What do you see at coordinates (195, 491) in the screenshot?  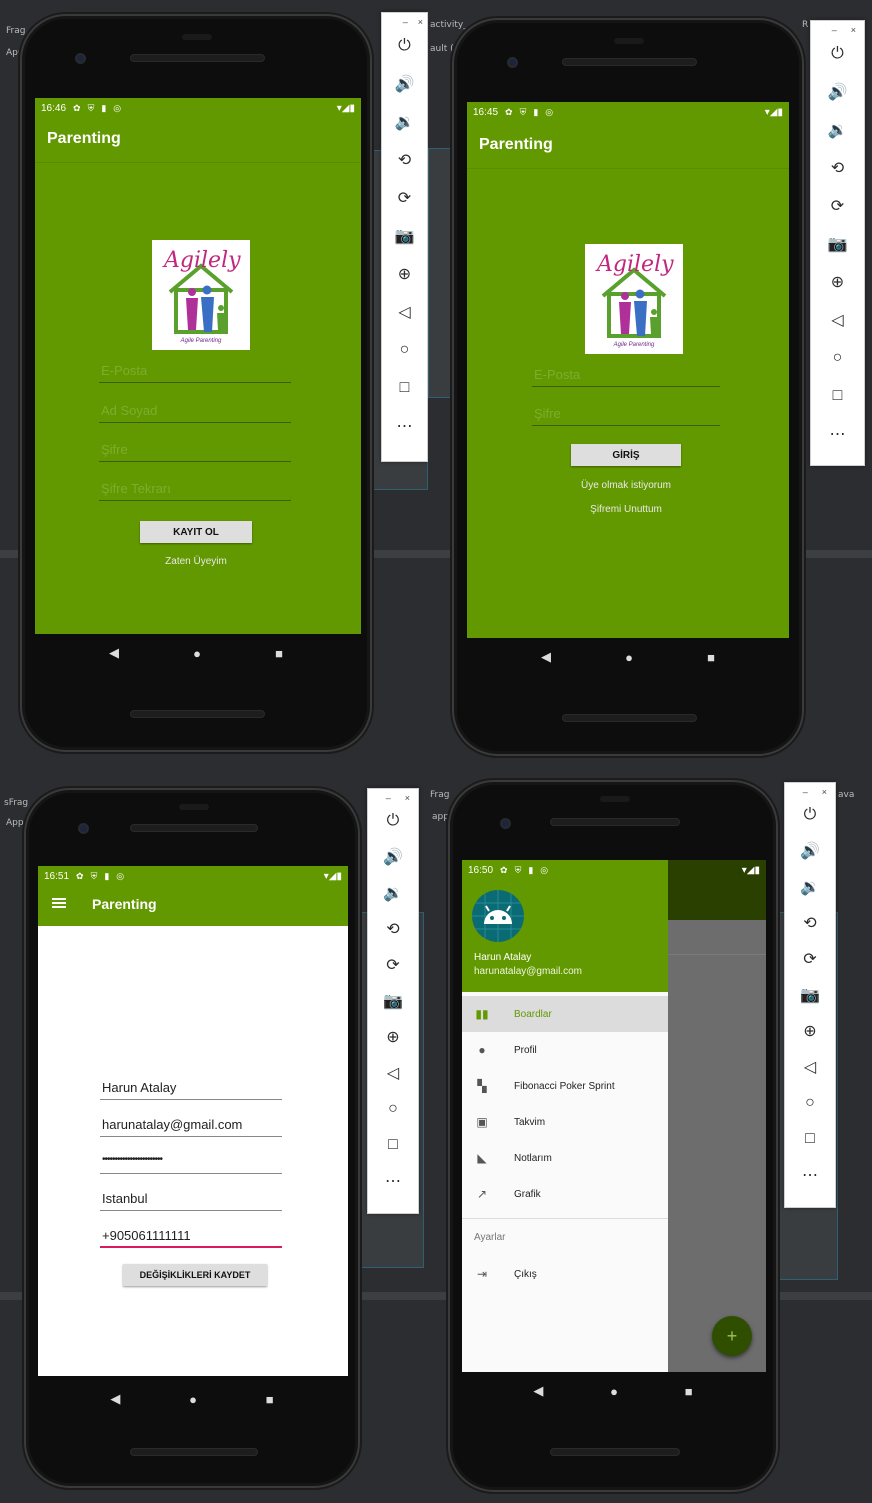 I see `password-repeat-field: Şifre Tekrarı` at bounding box center [195, 491].